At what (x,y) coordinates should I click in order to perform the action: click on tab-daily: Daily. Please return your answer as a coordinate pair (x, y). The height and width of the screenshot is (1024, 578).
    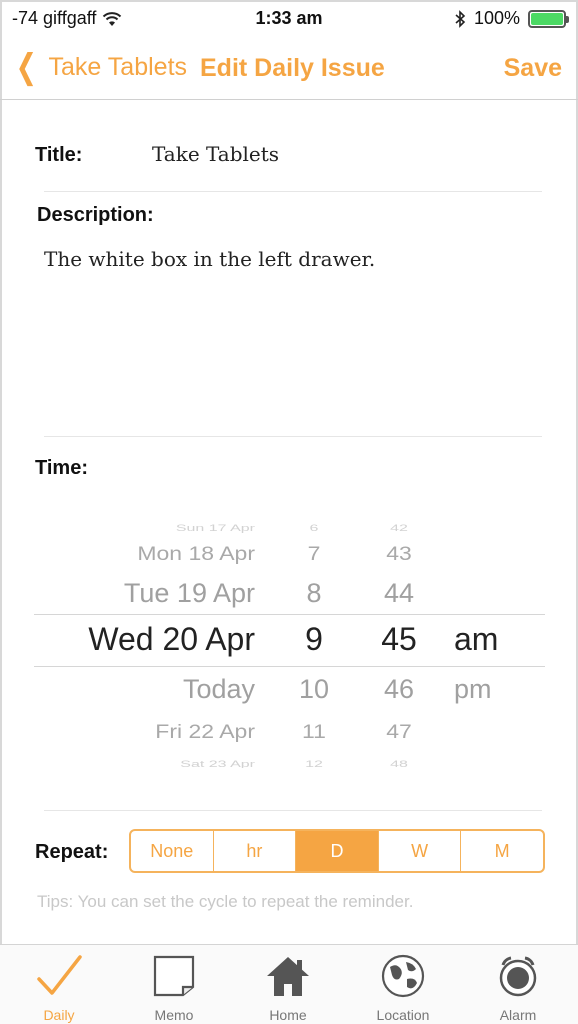
    Looking at the image, I should click on (59, 987).